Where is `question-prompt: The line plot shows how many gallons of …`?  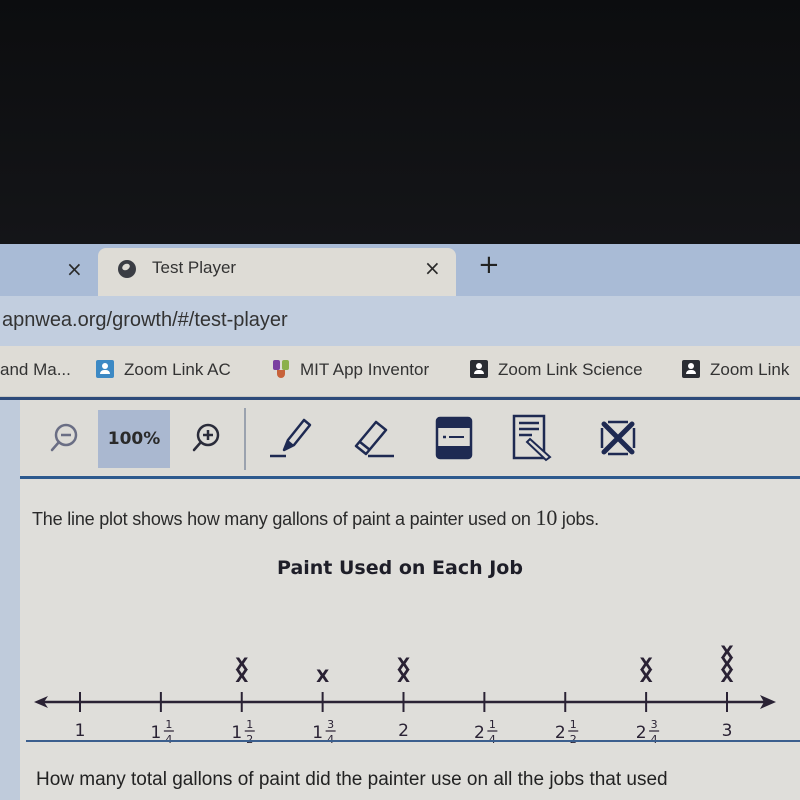 question-prompt: The line plot shows how many gallons of … is located at coordinates (315, 518).